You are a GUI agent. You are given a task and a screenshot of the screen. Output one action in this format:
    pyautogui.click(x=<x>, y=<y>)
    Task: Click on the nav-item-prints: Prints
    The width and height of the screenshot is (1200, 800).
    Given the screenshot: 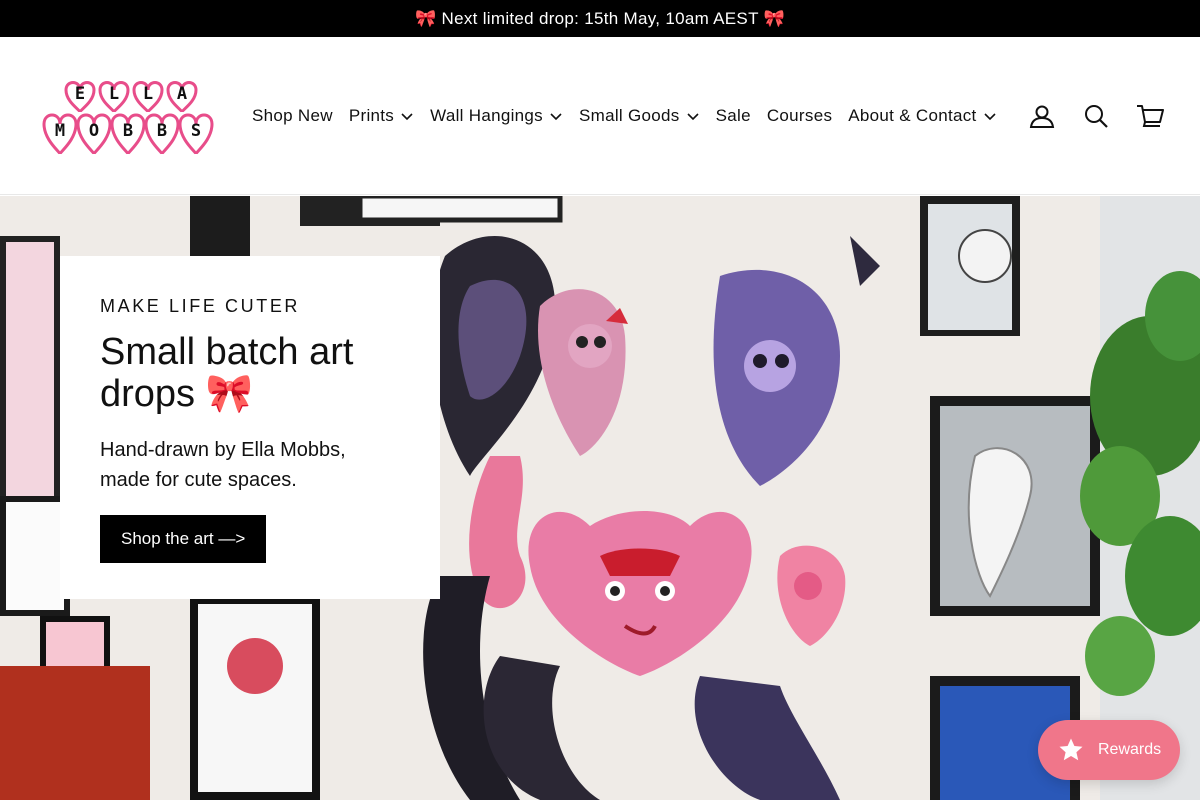 What is the action you would take?
    pyautogui.click(x=381, y=116)
    